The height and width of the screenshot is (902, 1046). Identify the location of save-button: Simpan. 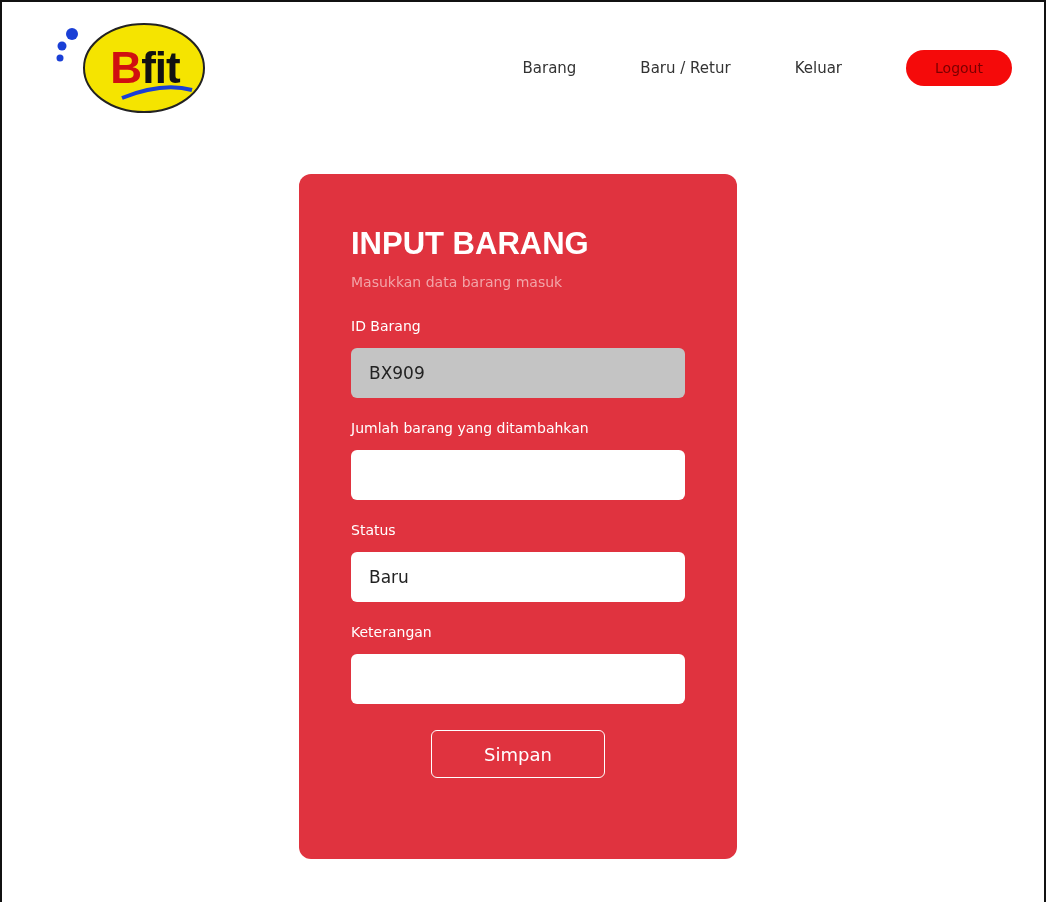
(518, 754).